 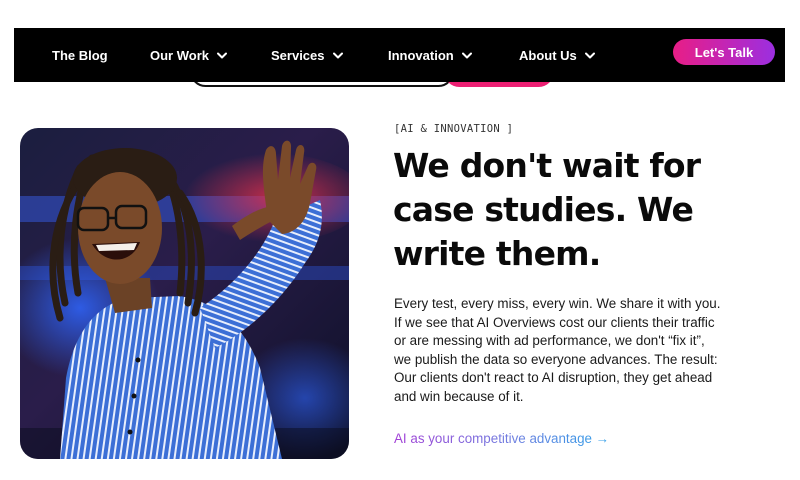 I want to click on section-eyebrow: [AI & INNOVATION ], so click(x=454, y=129).